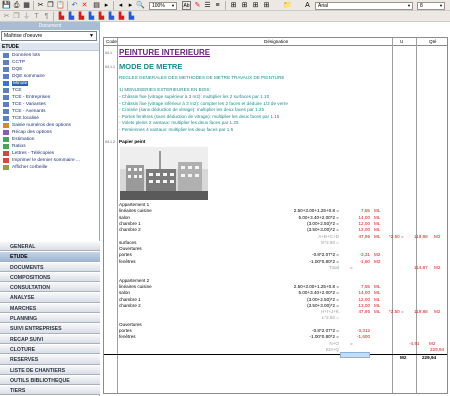 The image size is (450, 396). What do you see at coordinates (49, 146) in the screenshot?
I see `tree-item: Ratios` at bounding box center [49, 146].